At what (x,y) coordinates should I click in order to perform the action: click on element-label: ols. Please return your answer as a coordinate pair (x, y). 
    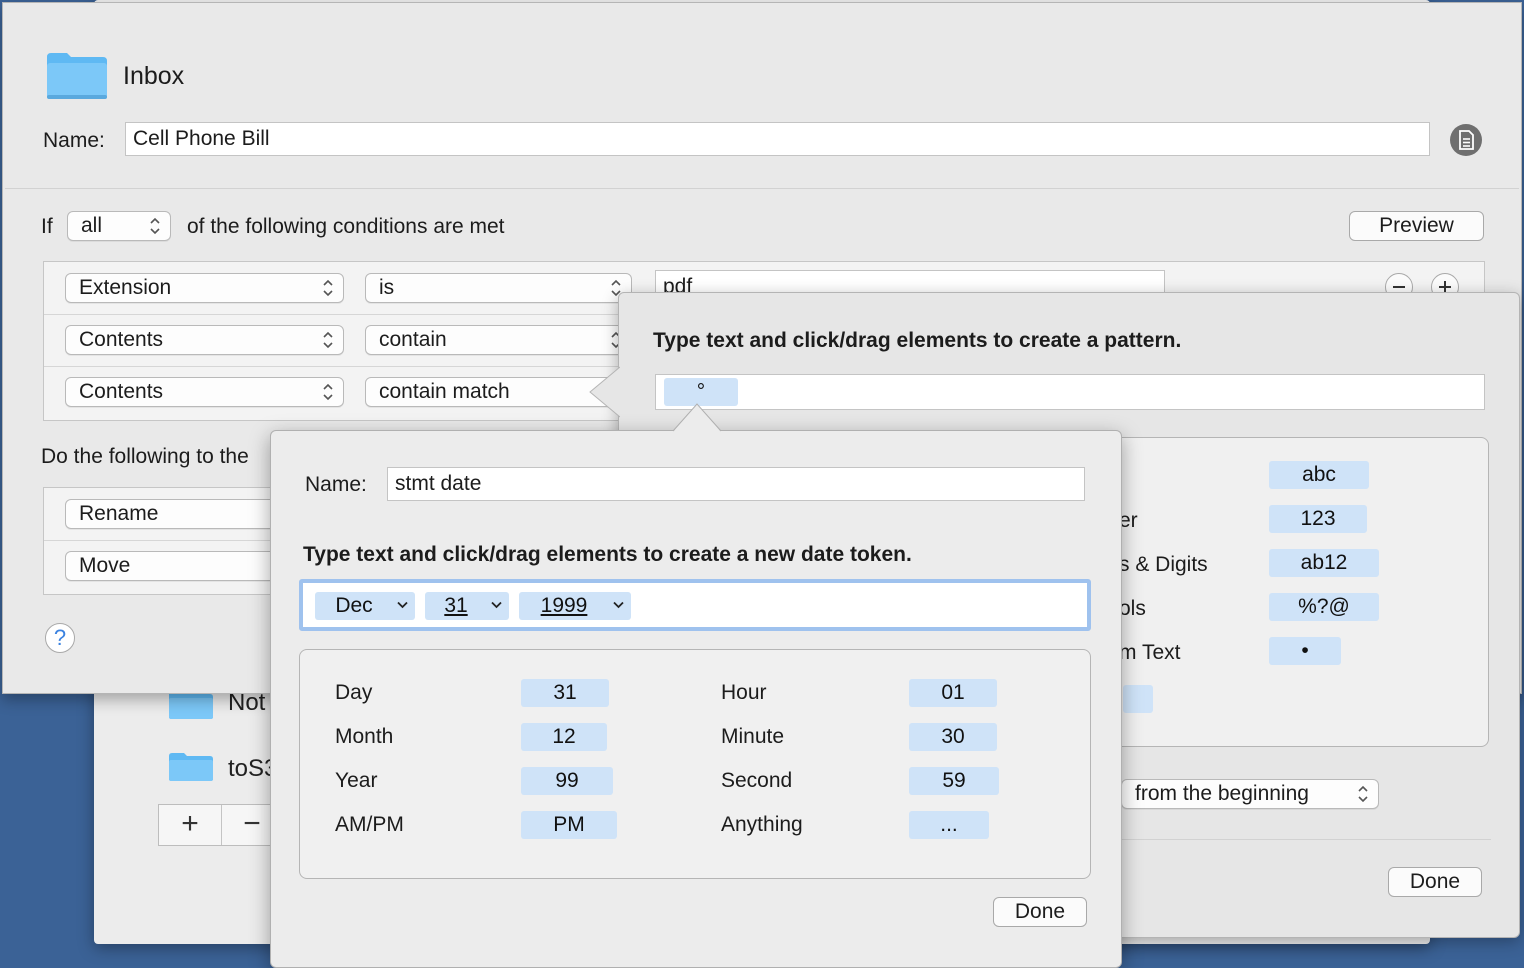
    Looking at the image, I should click on (1132, 608).